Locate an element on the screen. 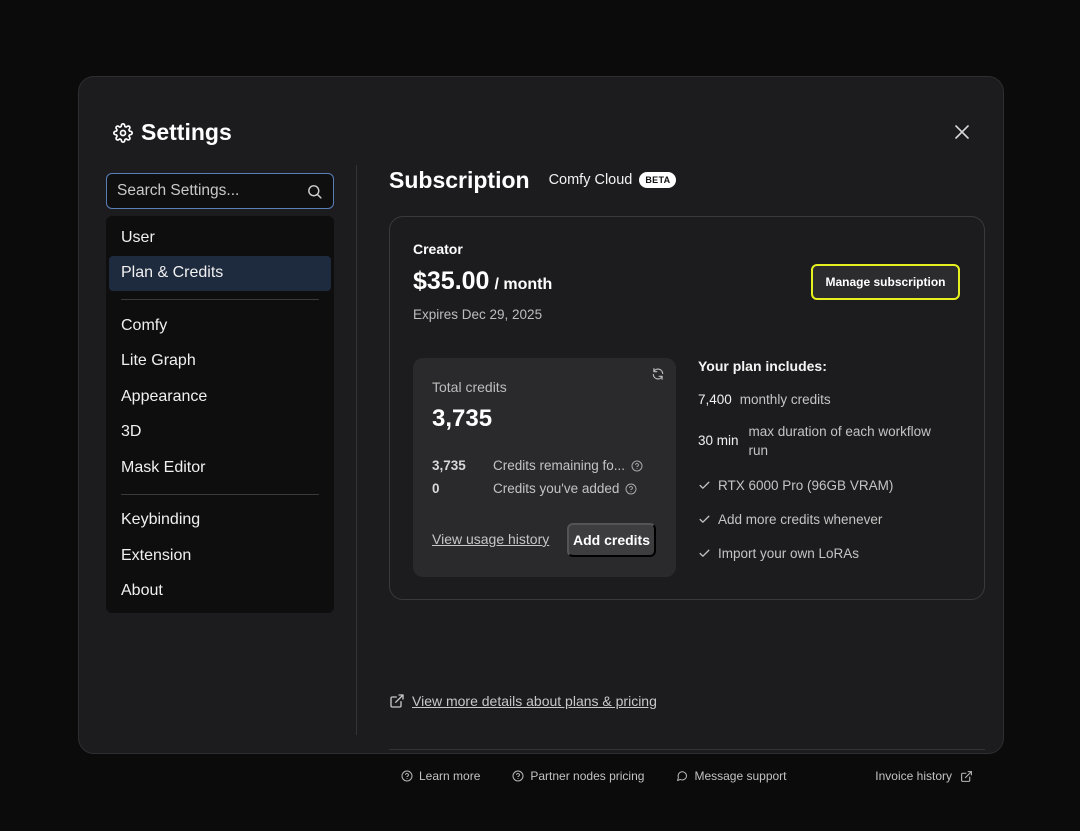  credits-added-row: 0 Credits you've added is located at coordinates (534, 488).